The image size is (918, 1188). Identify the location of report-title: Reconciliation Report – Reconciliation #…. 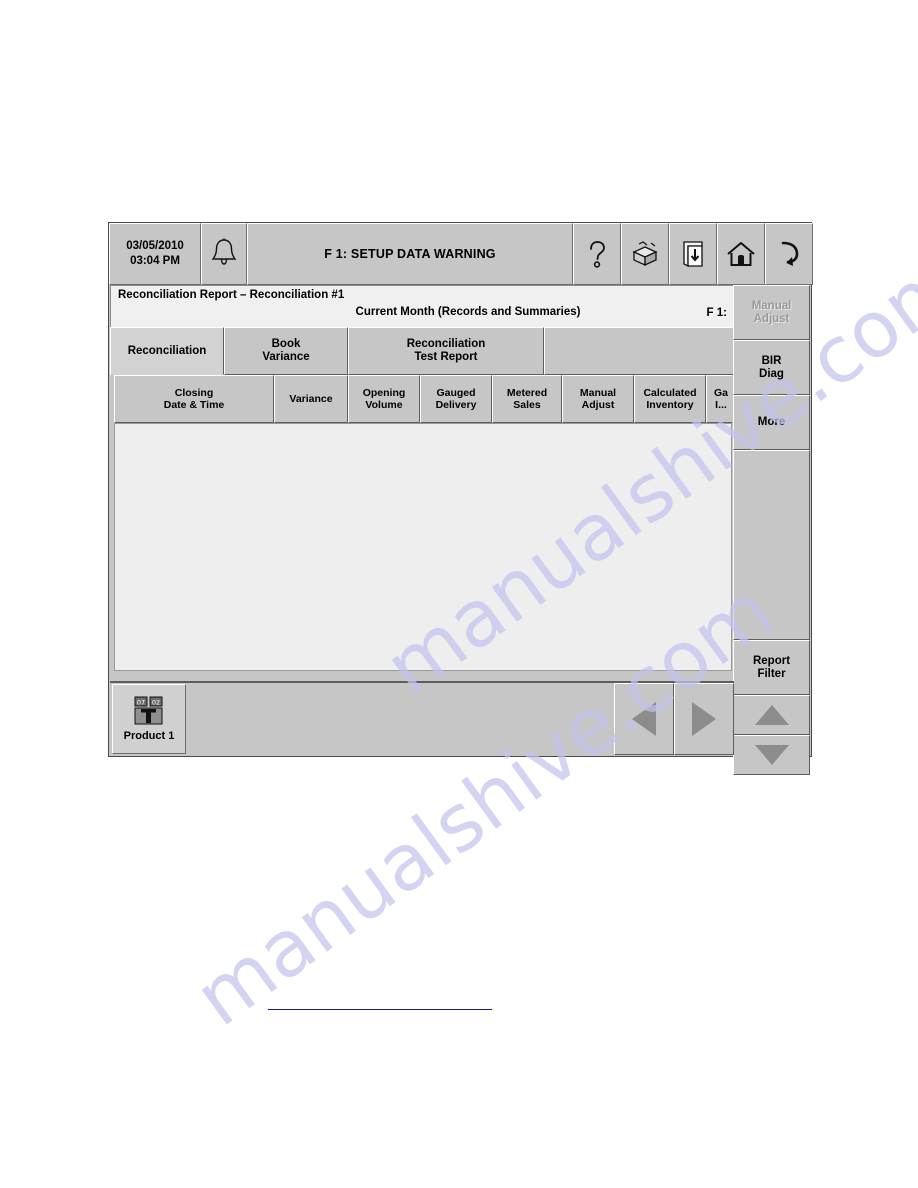
(231, 295).